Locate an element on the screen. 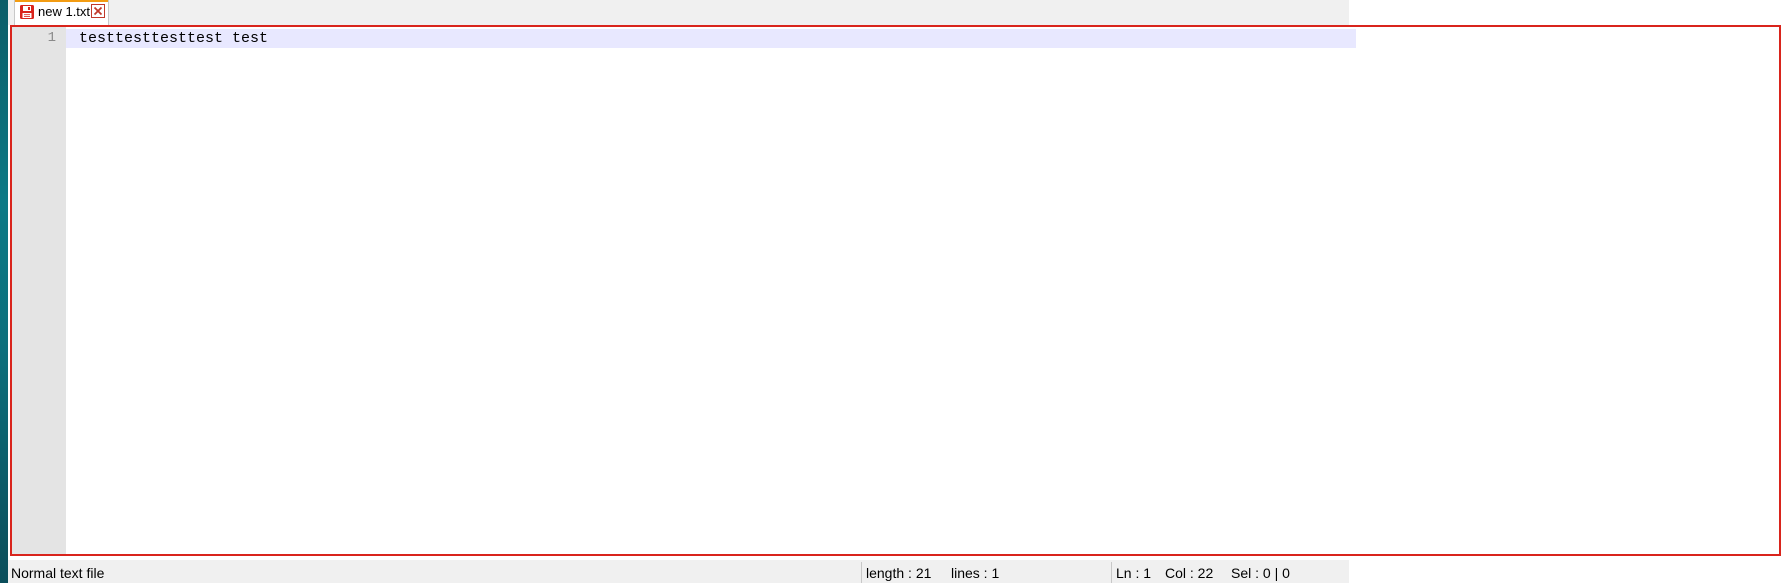 The image size is (1792, 583). desktop-background-strip is located at coordinates (4, 291).